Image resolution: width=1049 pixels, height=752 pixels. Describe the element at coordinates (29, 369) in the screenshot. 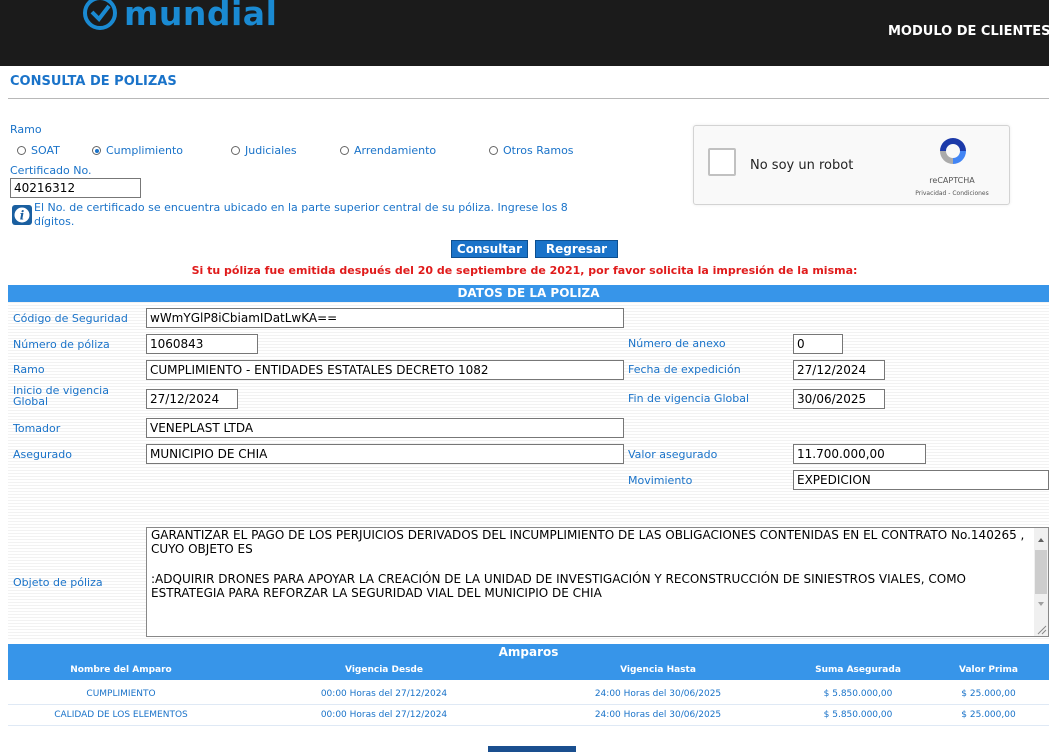

I see `ramo-field-label: Ramo` at that location.